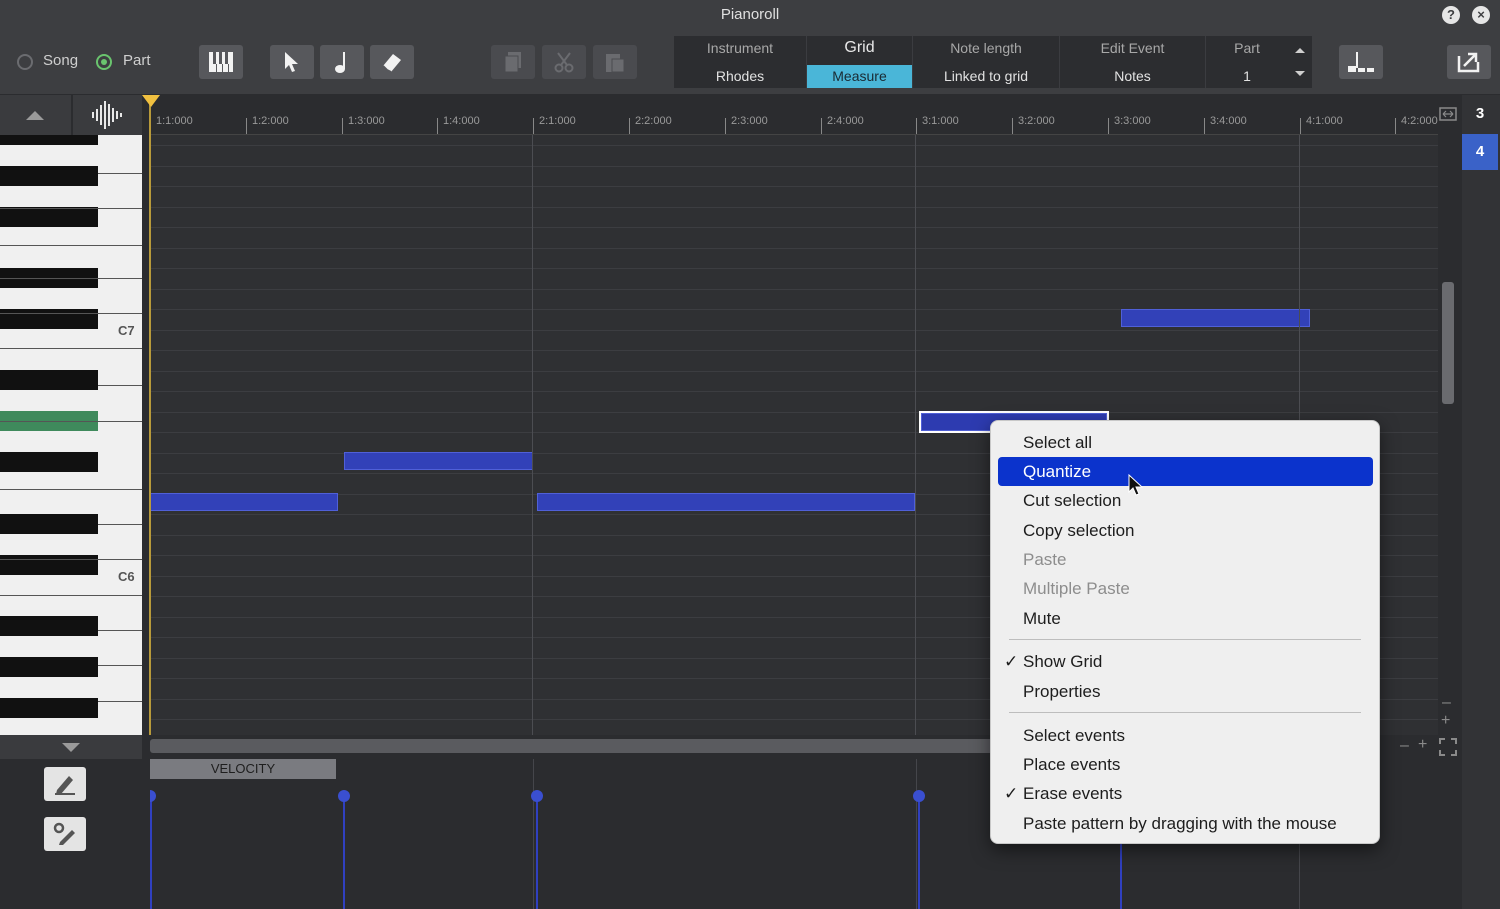 Image resolution: width=1500 pixels, height=909 pixels. I want to click on velocity-label: VELOCITY, so click(243, 769).